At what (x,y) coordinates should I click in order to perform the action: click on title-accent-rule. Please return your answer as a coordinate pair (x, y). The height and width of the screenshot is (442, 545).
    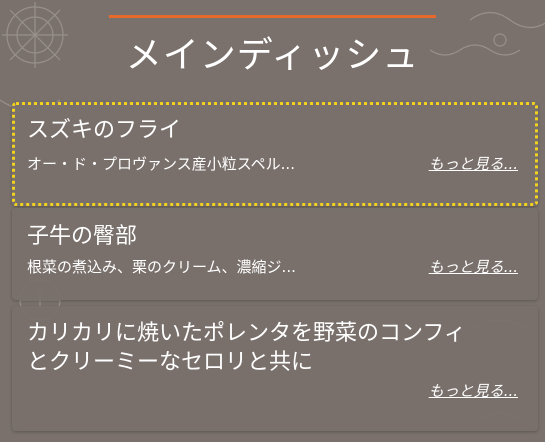
    Looking at the image, I should click on (272, 16).